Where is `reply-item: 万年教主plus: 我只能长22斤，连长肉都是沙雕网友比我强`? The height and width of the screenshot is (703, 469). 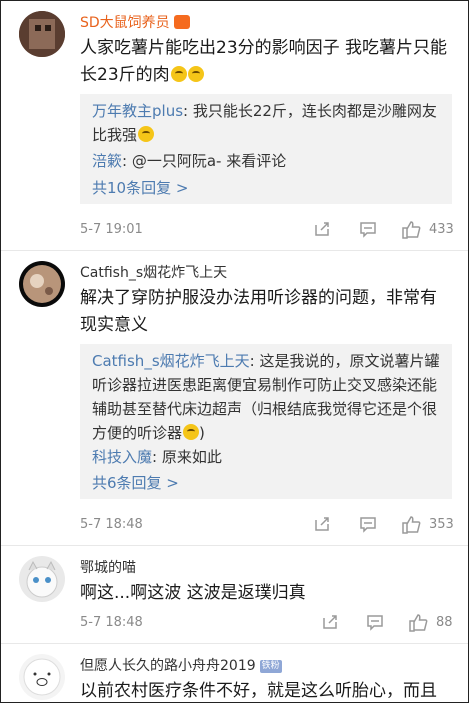
reply-item: 万年教主plus: 我只能长22斤，连长肉都是沙雕网友比我强 is located at coordinates (267, 123).